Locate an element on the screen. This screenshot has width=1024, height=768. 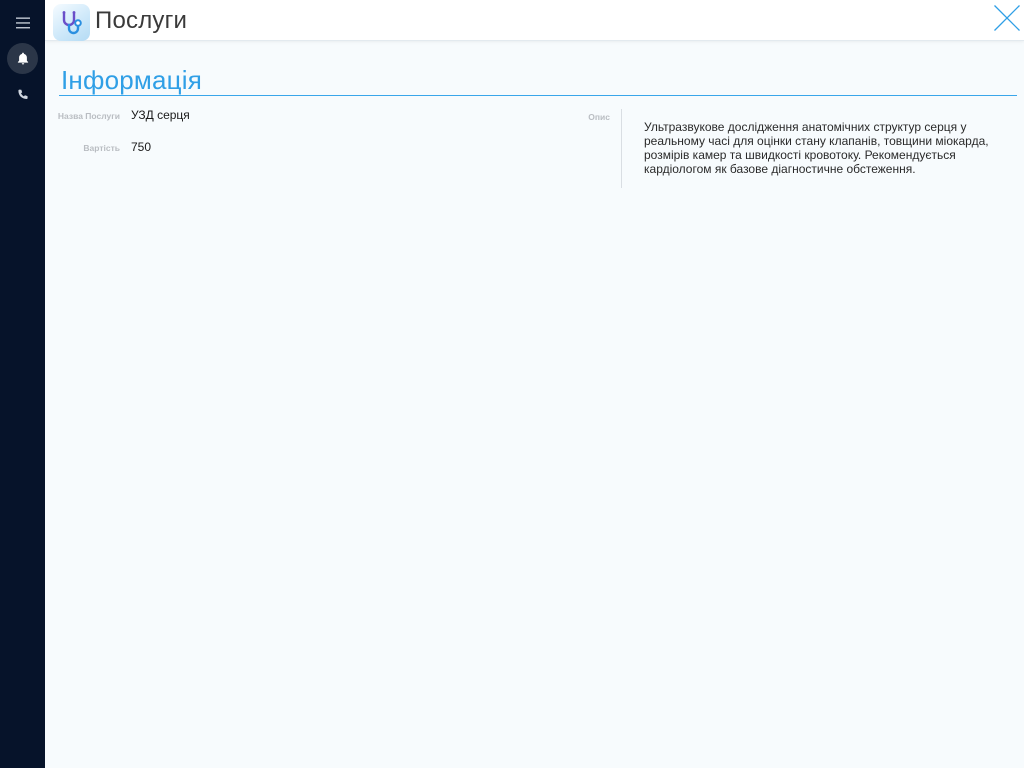
price-value: 750 is located at coordinates (141, 147).